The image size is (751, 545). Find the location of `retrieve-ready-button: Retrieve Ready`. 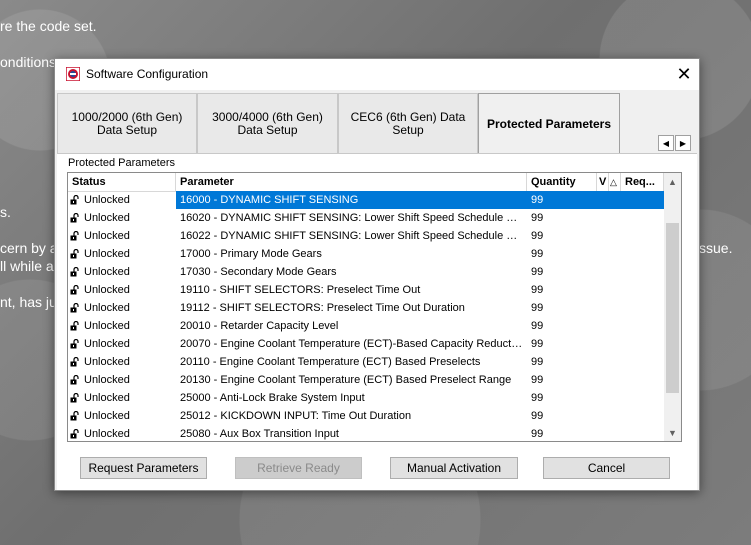

retrieve-ready-button: Retrieve Ready is located at coordinates (298, 468).